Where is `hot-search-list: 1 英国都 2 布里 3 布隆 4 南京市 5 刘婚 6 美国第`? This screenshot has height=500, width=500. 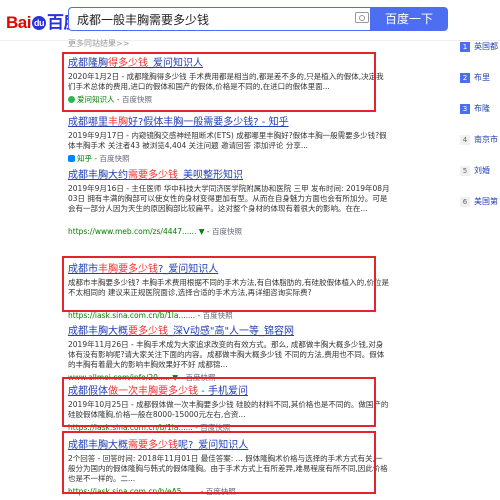
hot-search-list: 1 英国都 2 布里 3 布隆 4 南京市 5 刘婚 6 美国第 is located at coordinates (480, 131).